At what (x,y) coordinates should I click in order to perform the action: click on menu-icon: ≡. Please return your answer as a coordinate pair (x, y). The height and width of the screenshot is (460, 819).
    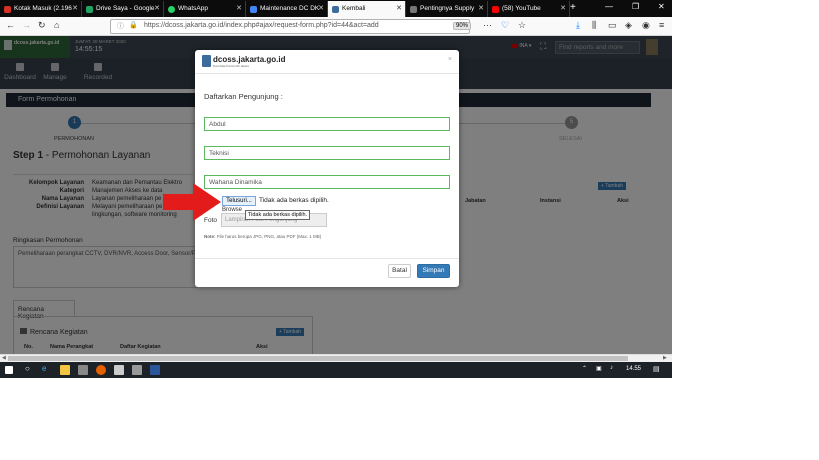
    Looking at the image, I should click on (661, 25).